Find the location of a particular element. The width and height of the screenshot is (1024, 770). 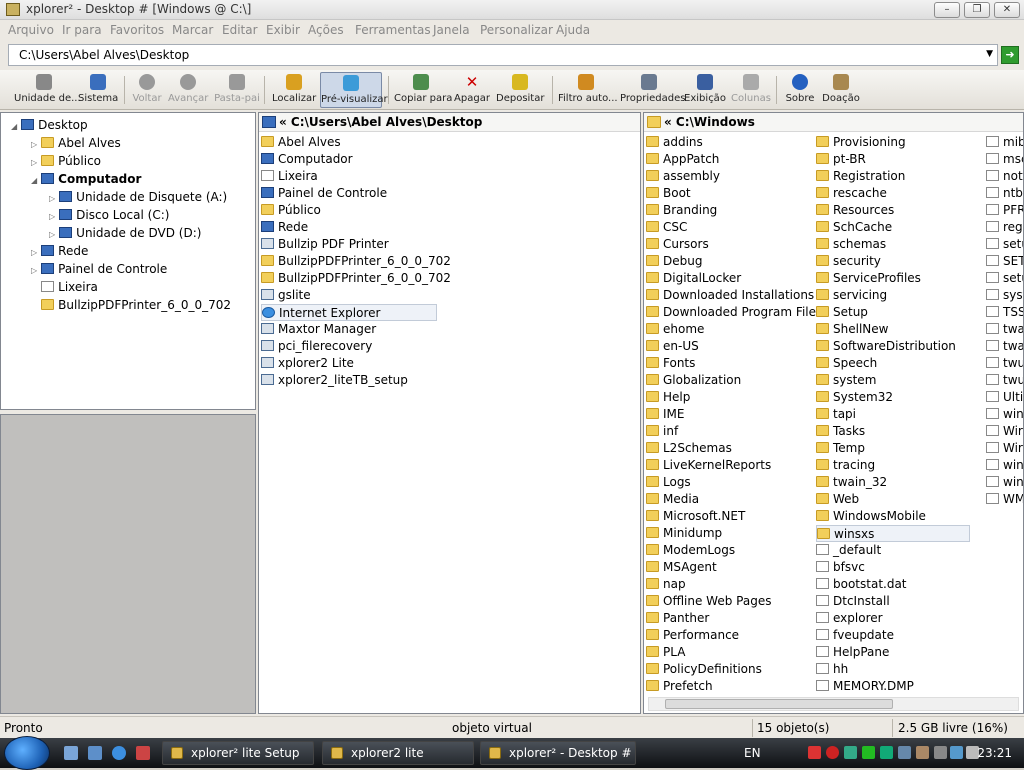

tree-item: ▷ Unidade de Disquete (A:) is located at coordinates (138, 197).